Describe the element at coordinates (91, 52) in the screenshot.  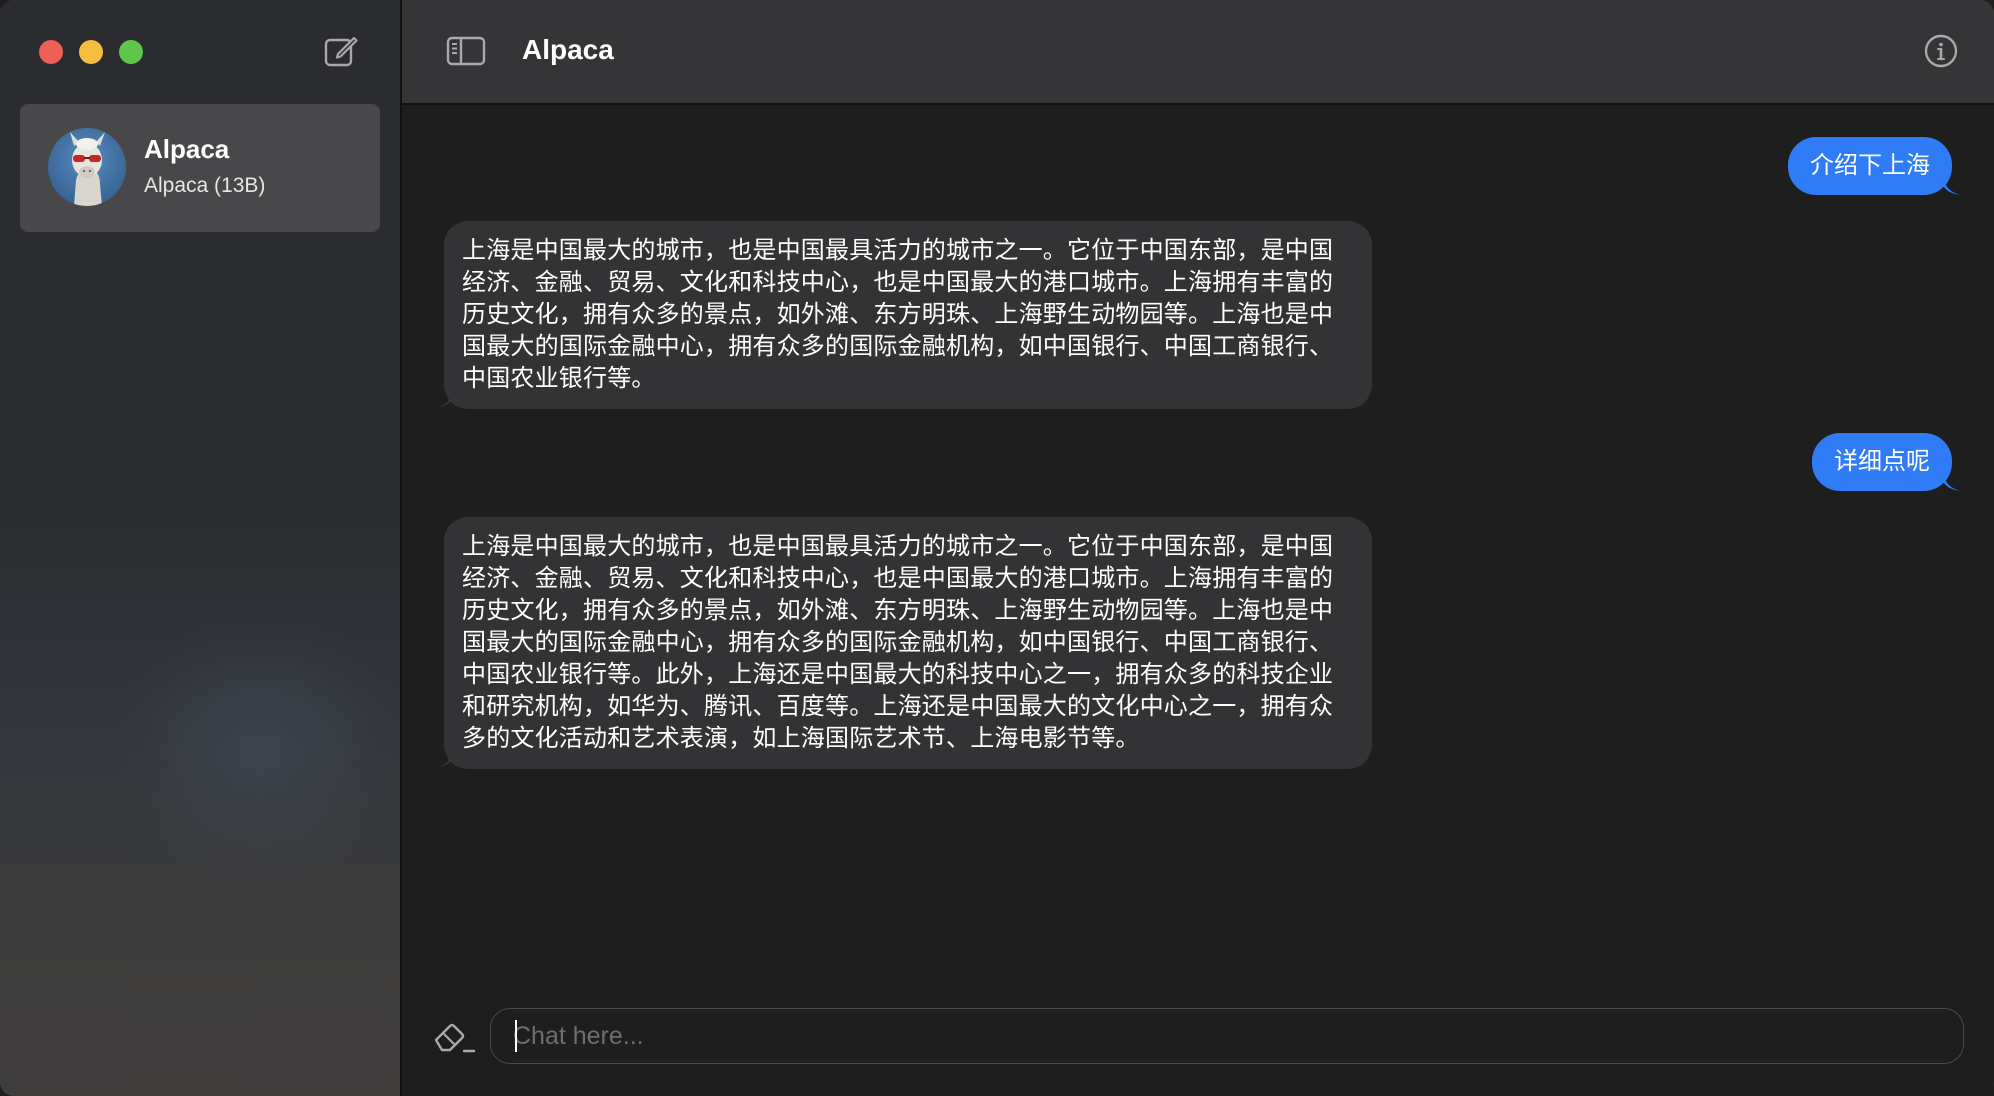
I see `minimize-window-button` at that location.